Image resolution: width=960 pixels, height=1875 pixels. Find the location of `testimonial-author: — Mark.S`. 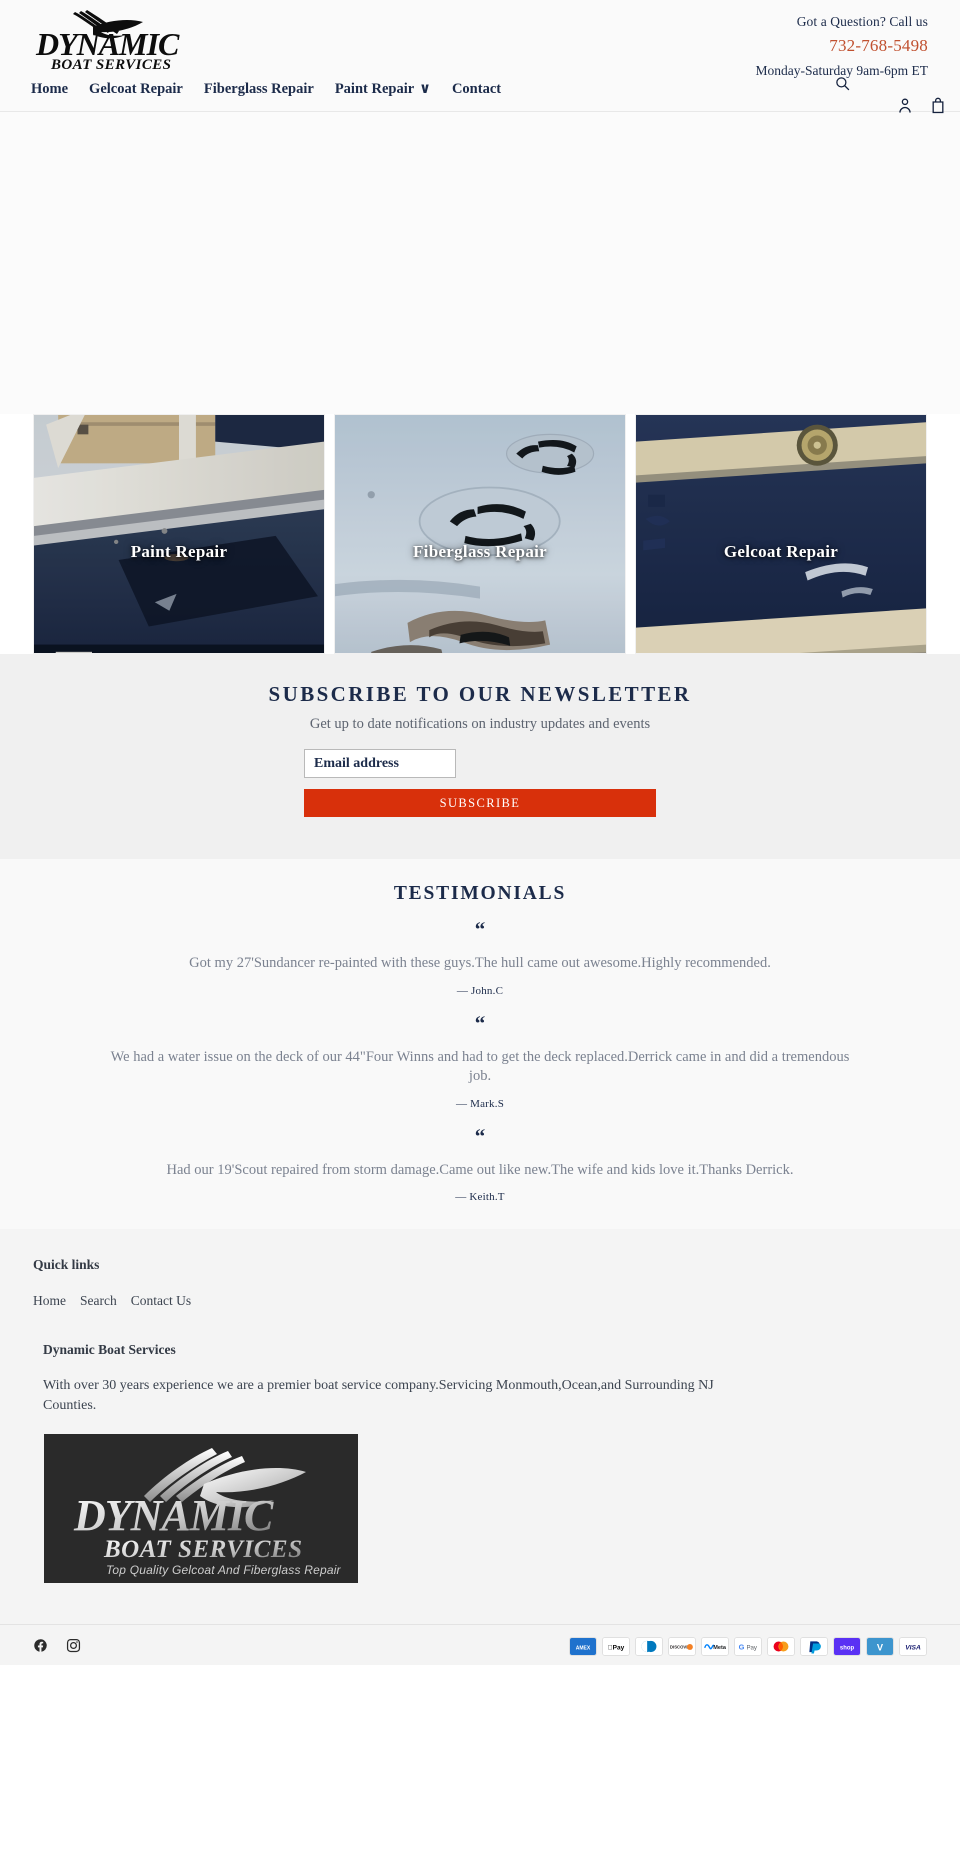

testimonial-author: — Mark.S is located at coordinates (480, 1103).